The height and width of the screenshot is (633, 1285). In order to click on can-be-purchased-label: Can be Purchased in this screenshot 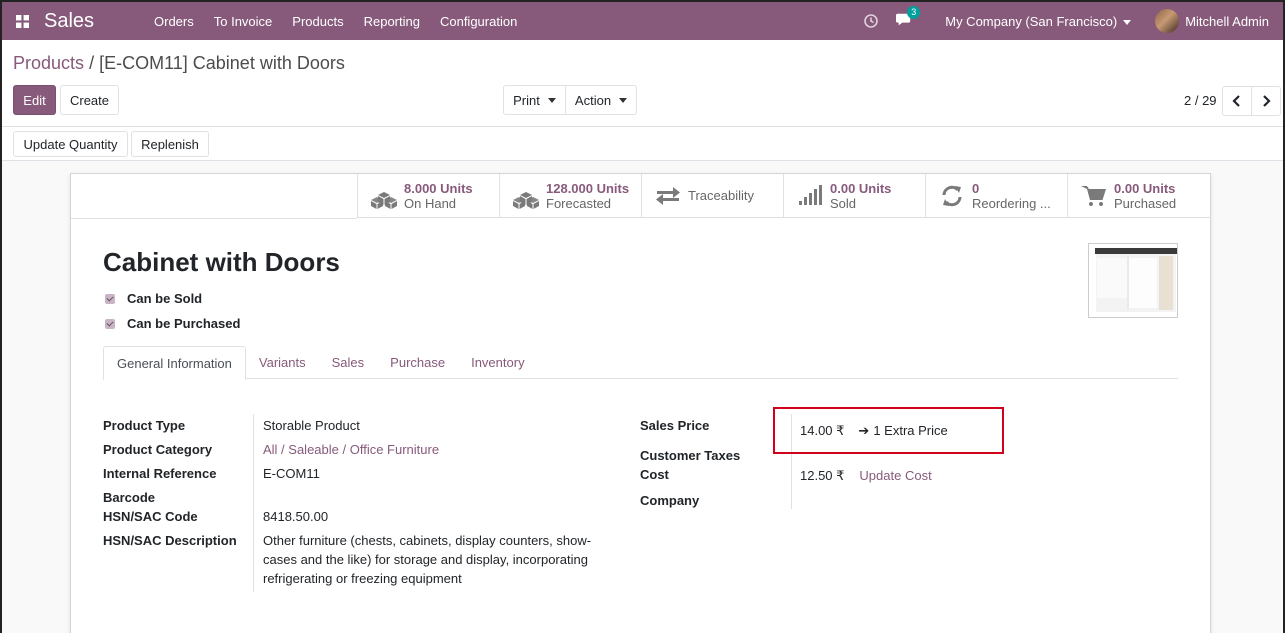, I will do `click(184, 323)`.